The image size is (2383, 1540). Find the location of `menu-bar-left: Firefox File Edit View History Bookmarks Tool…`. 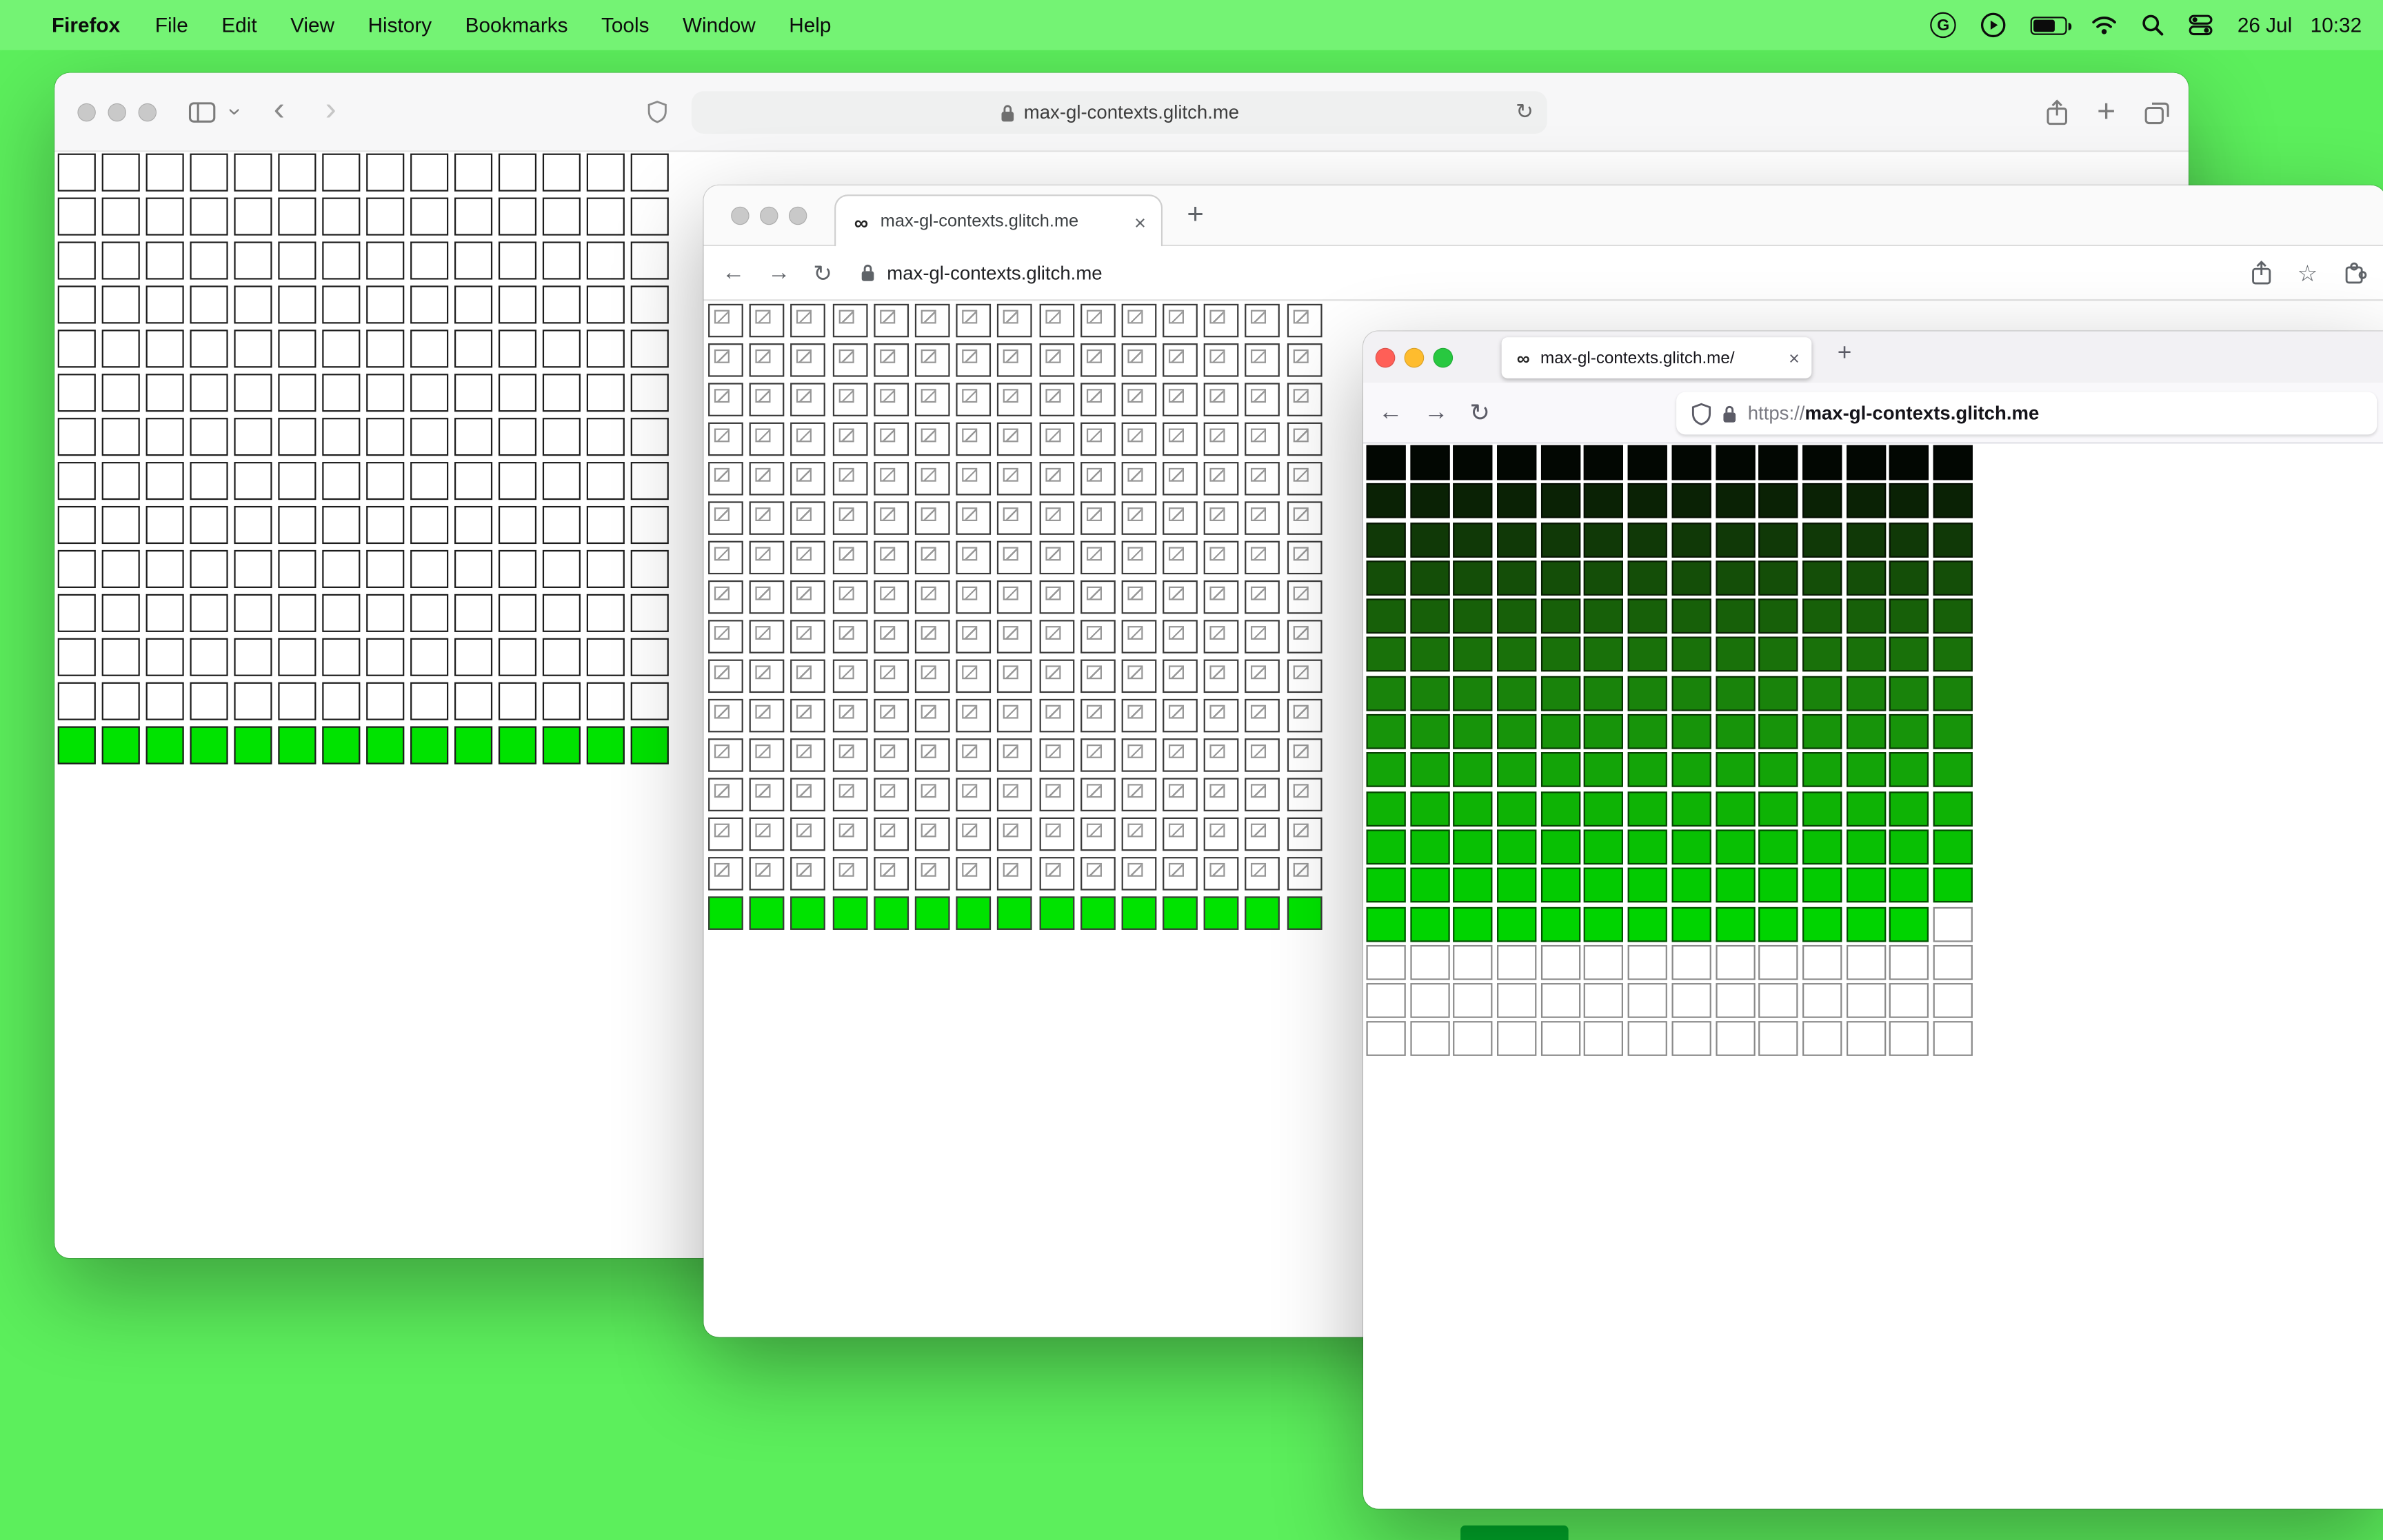

menu-bar-left: Firefox File Edit View History Bookmarks Tool… is located at coordinates (424, 26).